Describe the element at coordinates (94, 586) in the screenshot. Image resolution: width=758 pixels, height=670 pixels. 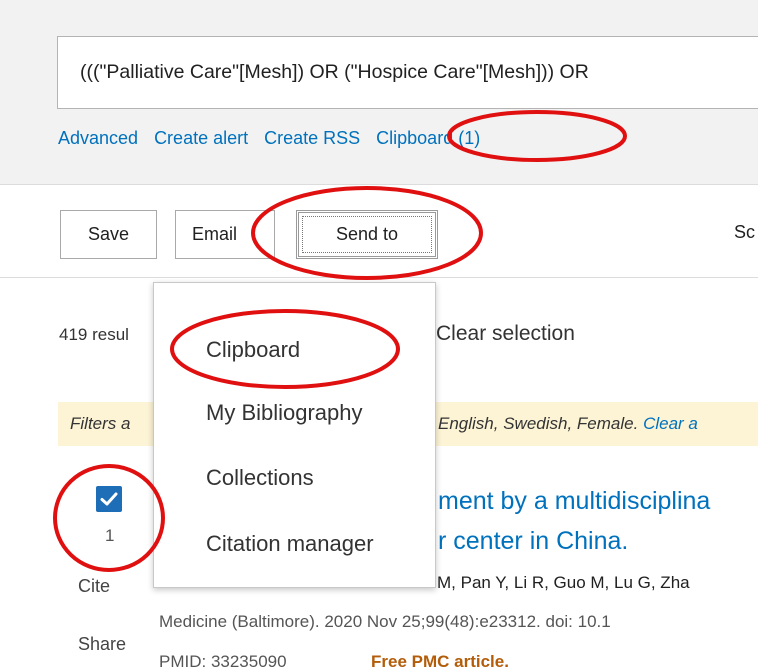
I see `cite-button: Cite` at that location.